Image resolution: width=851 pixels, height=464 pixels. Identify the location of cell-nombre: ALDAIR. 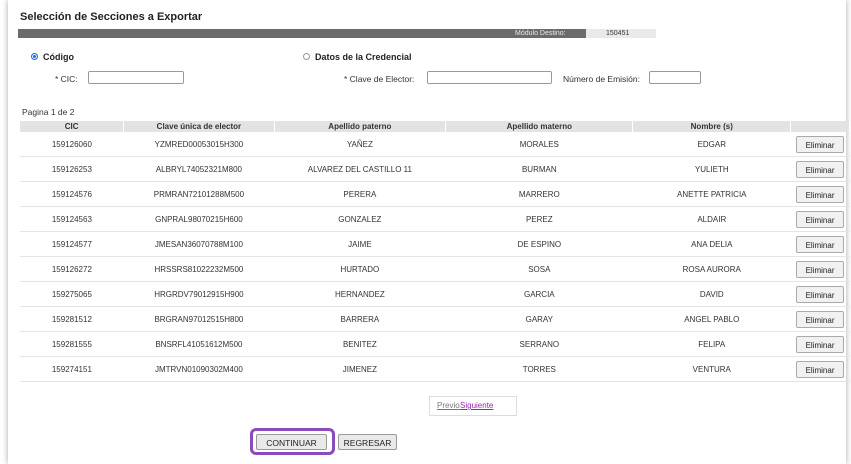
(711, 219).